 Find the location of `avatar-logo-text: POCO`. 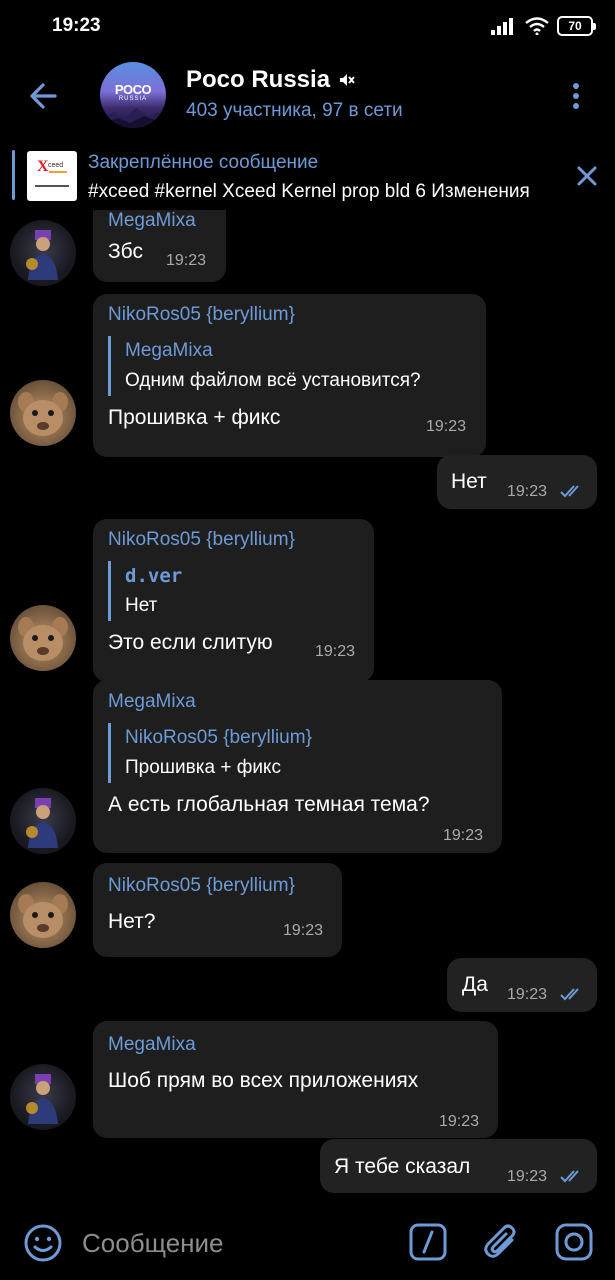

avatar-logo-text: POCO is located at coordinates (133, 89).